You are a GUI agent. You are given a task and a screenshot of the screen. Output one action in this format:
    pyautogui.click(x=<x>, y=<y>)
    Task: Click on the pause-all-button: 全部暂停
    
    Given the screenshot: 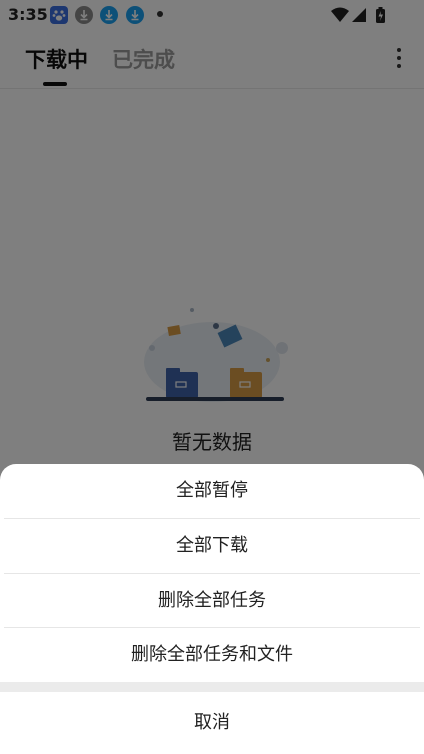 What is the action you would take?
    pyautogui.click(x=212, y=491)
    